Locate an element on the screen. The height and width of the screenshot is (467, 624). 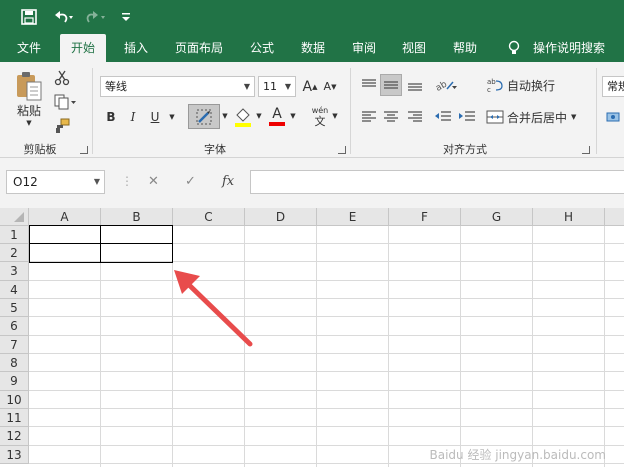
row-header-6: 6 is located at coordinates (14, 326).